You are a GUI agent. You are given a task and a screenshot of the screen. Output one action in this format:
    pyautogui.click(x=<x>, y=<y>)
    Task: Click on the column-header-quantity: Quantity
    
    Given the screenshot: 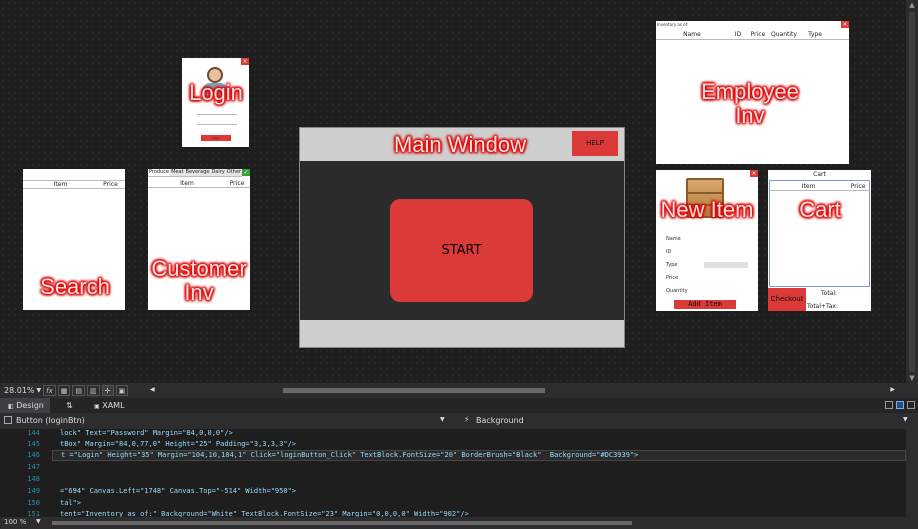 What is the action you would take?
    pyautogui.click(x=784, y=34)
    